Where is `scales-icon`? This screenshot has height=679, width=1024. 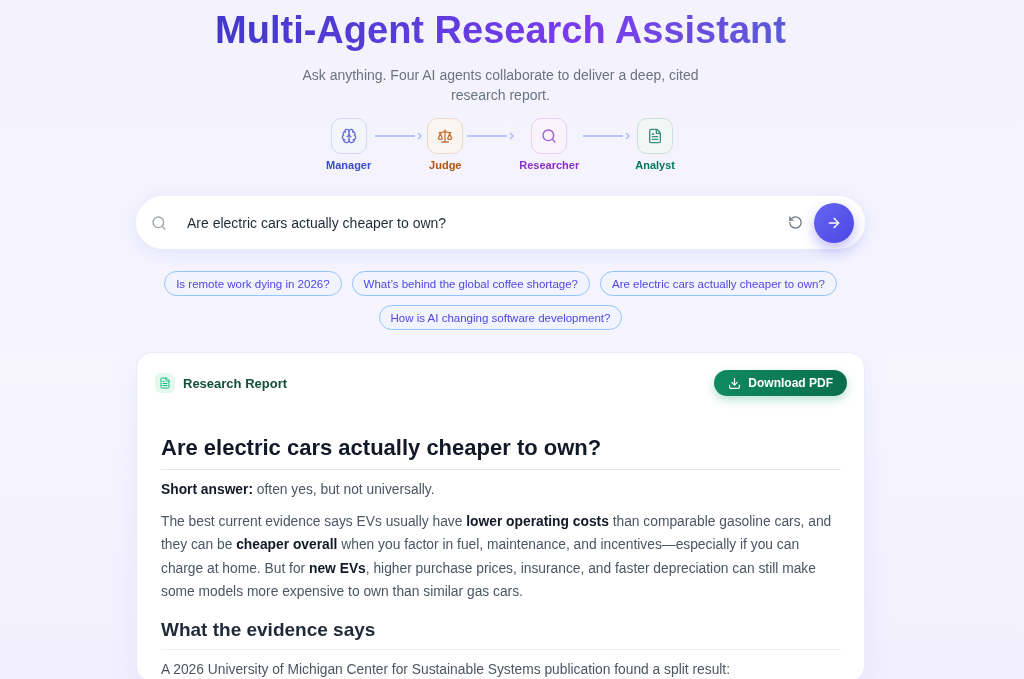 scales-icon is located at coordinates (445, 136).